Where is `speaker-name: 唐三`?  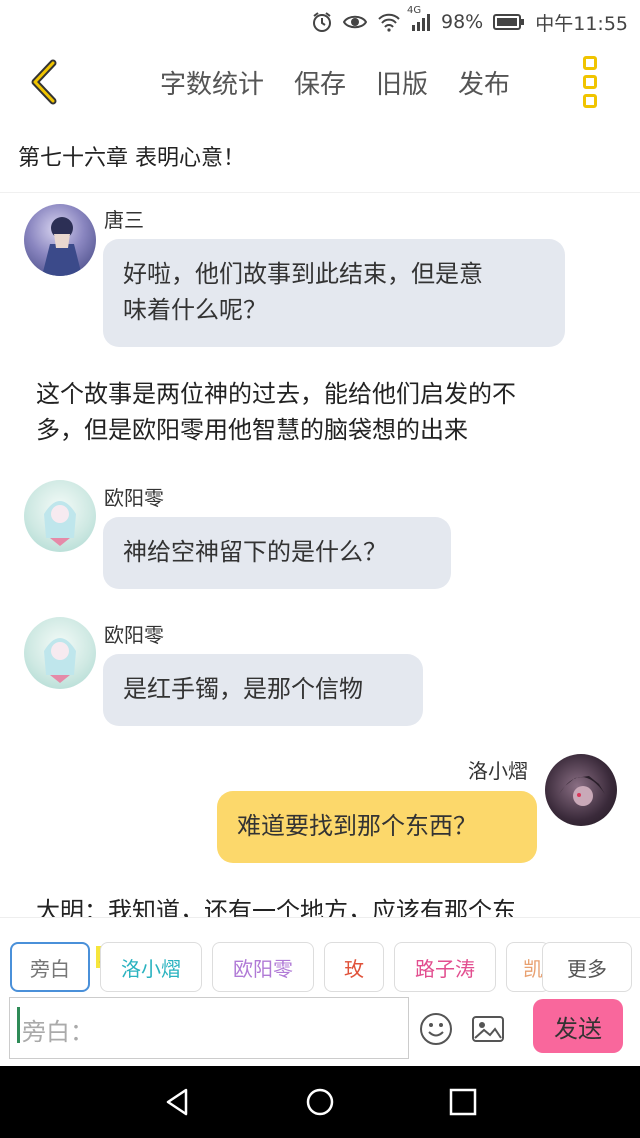 speaker-name: 唐三 is located at coordinates (124, 220).